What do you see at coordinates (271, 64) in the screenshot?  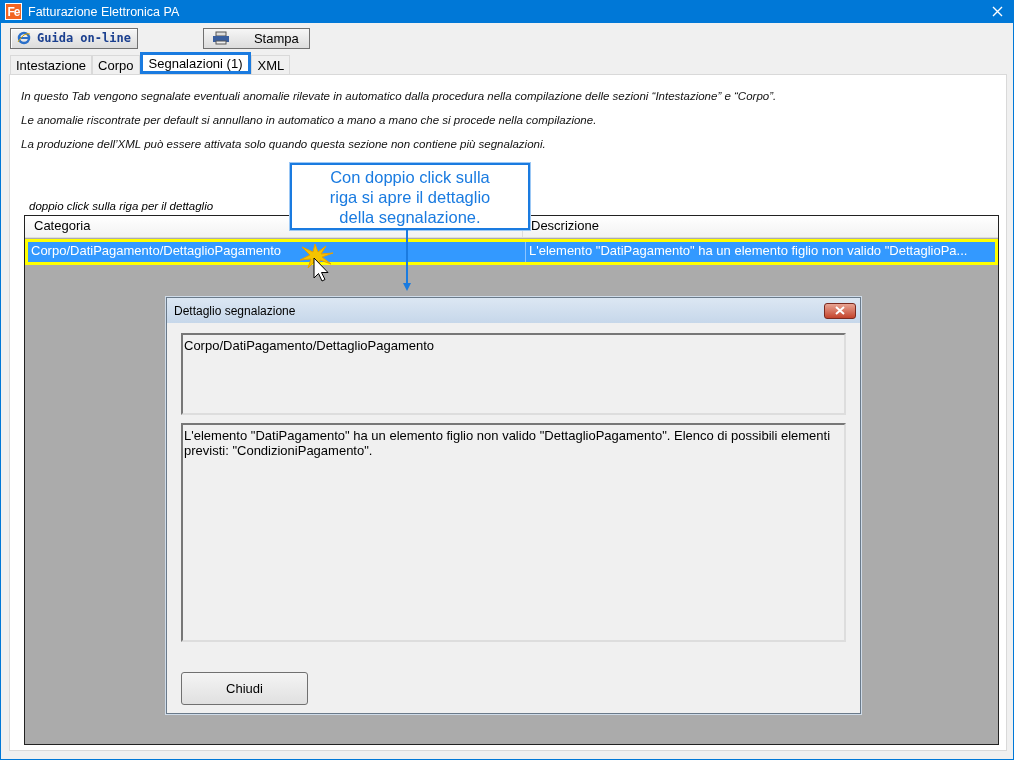 I see `tab: XML` at bounding box center [271, 64].